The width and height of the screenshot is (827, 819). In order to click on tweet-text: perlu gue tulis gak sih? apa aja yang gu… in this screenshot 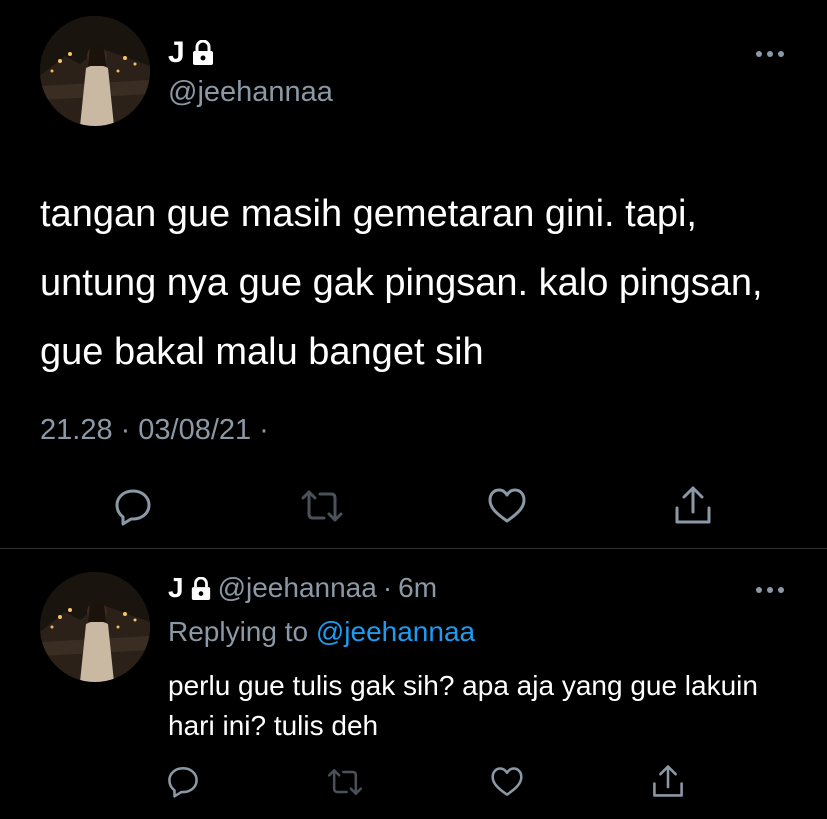, I will do `click(463, 705)`.